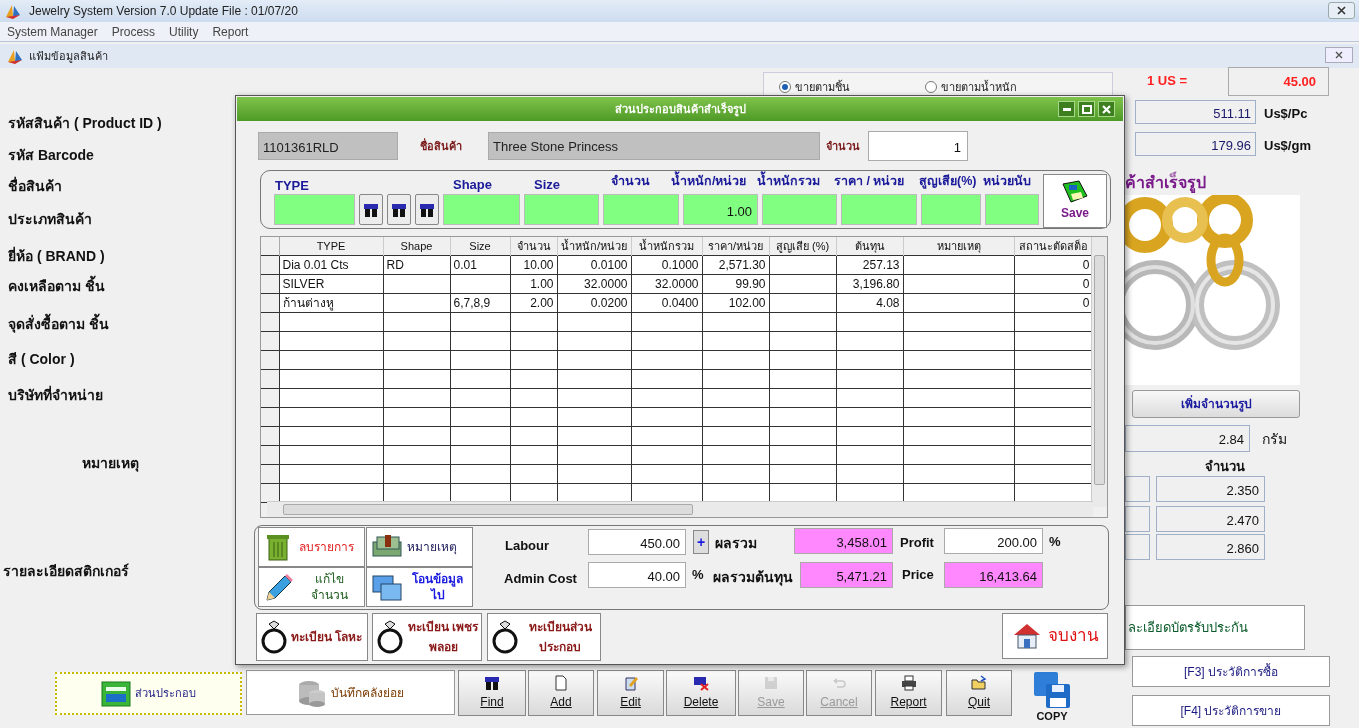 The image size is (1359, 728). Describe the element at coordinates (184, 31) in the screenshot. I see `menu-item: Utility` at that location.